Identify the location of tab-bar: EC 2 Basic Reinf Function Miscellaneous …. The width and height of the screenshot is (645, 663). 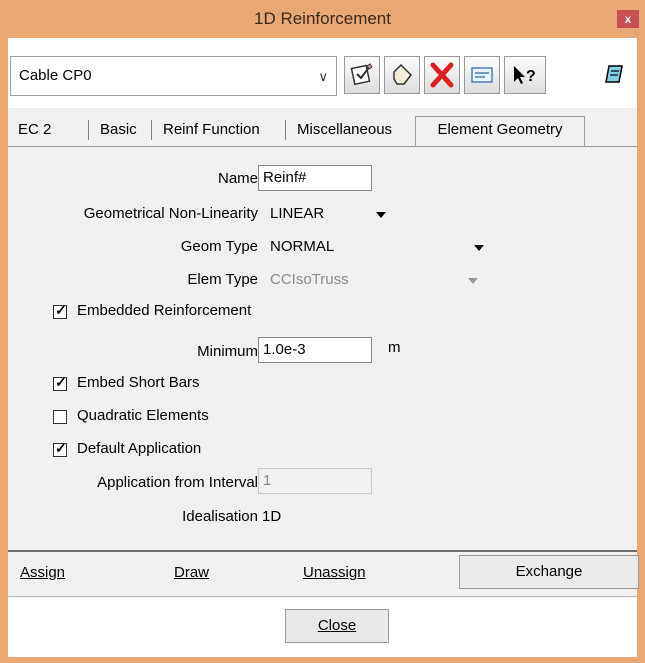
(322, 131).